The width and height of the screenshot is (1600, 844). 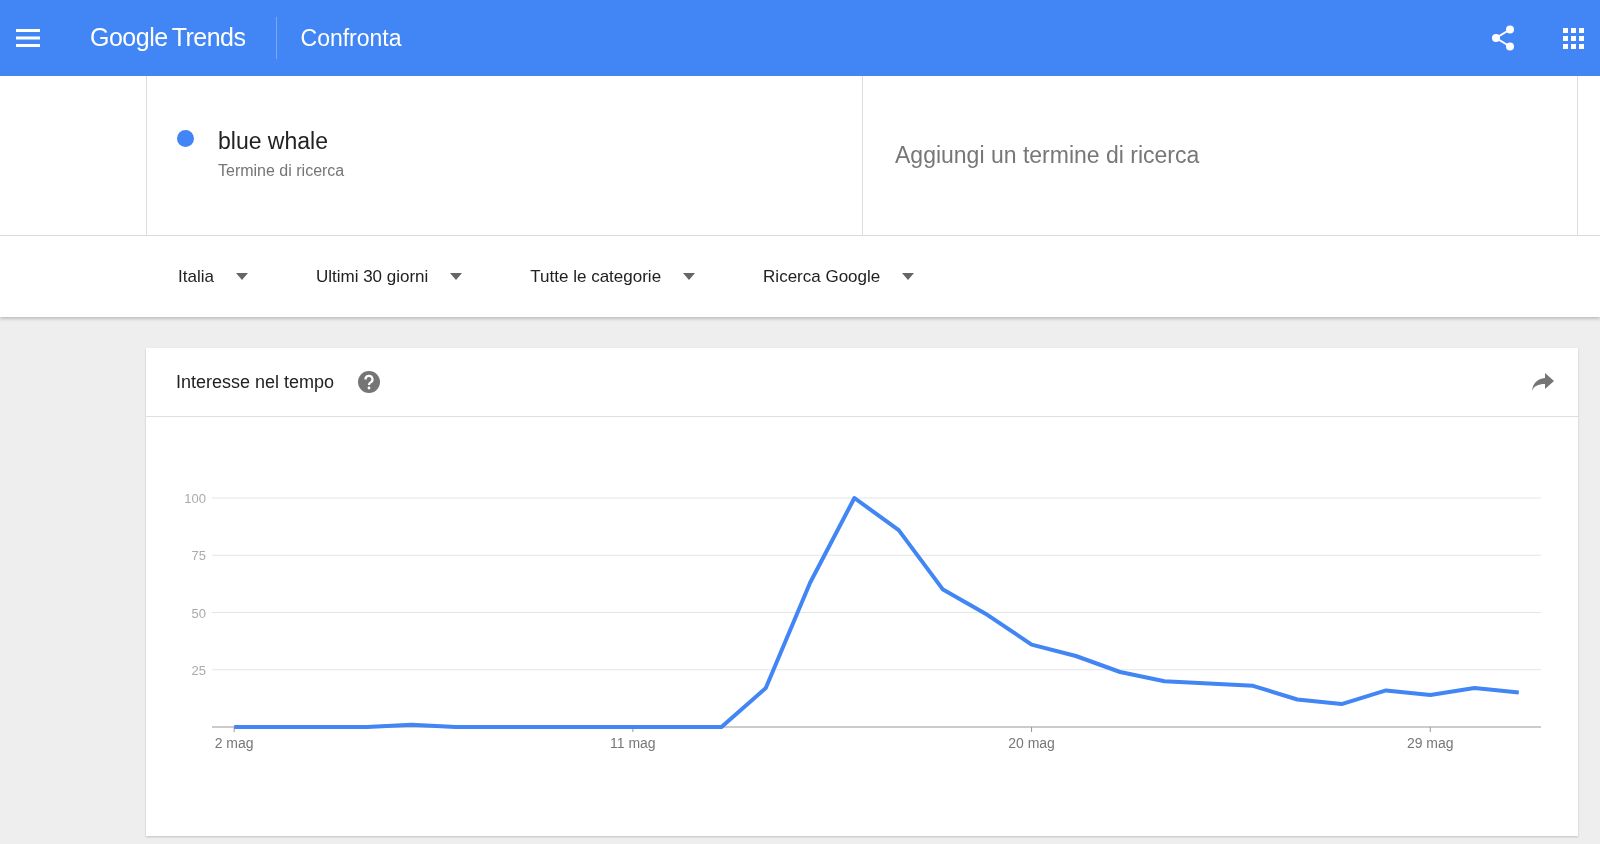 What do you see at coordinates (1235, 155) in the screenshot?
I see `search-term-field: Aggiungi un termine di ricerca` at bounding box center [1235, 155].